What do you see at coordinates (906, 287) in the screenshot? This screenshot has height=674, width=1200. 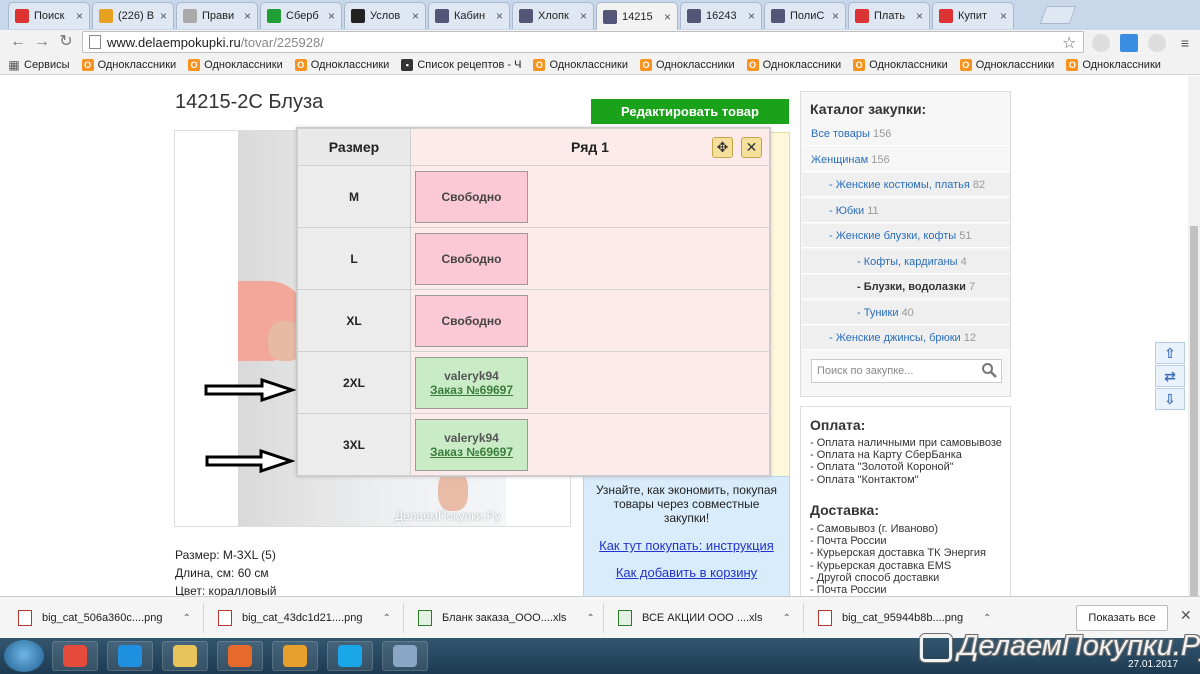 I see `catalog-item: - Блузки, водолазки 7` at bounding box center [906, 287].